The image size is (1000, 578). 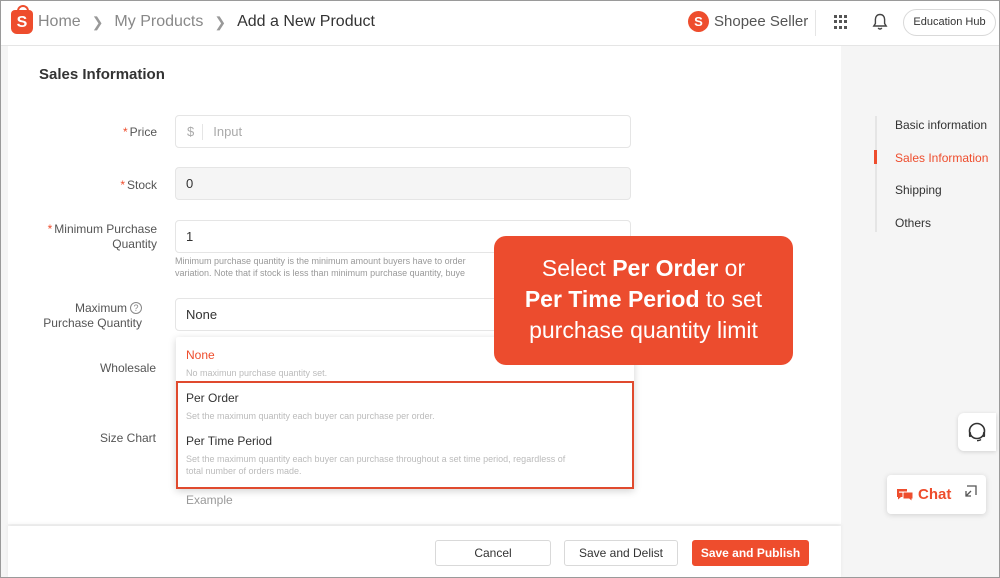 What do you see at coordinates (136, 308) in the screenshot?
I see `help-circle-icon: ?` at bounding box center [136, 308].